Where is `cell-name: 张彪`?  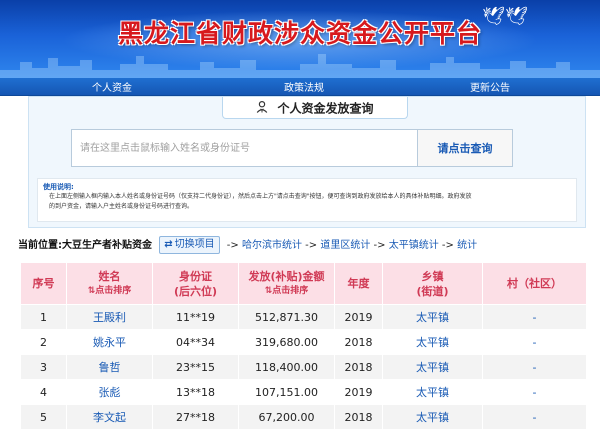 cell-name: 张彪 is located at coordinates (109, 392).